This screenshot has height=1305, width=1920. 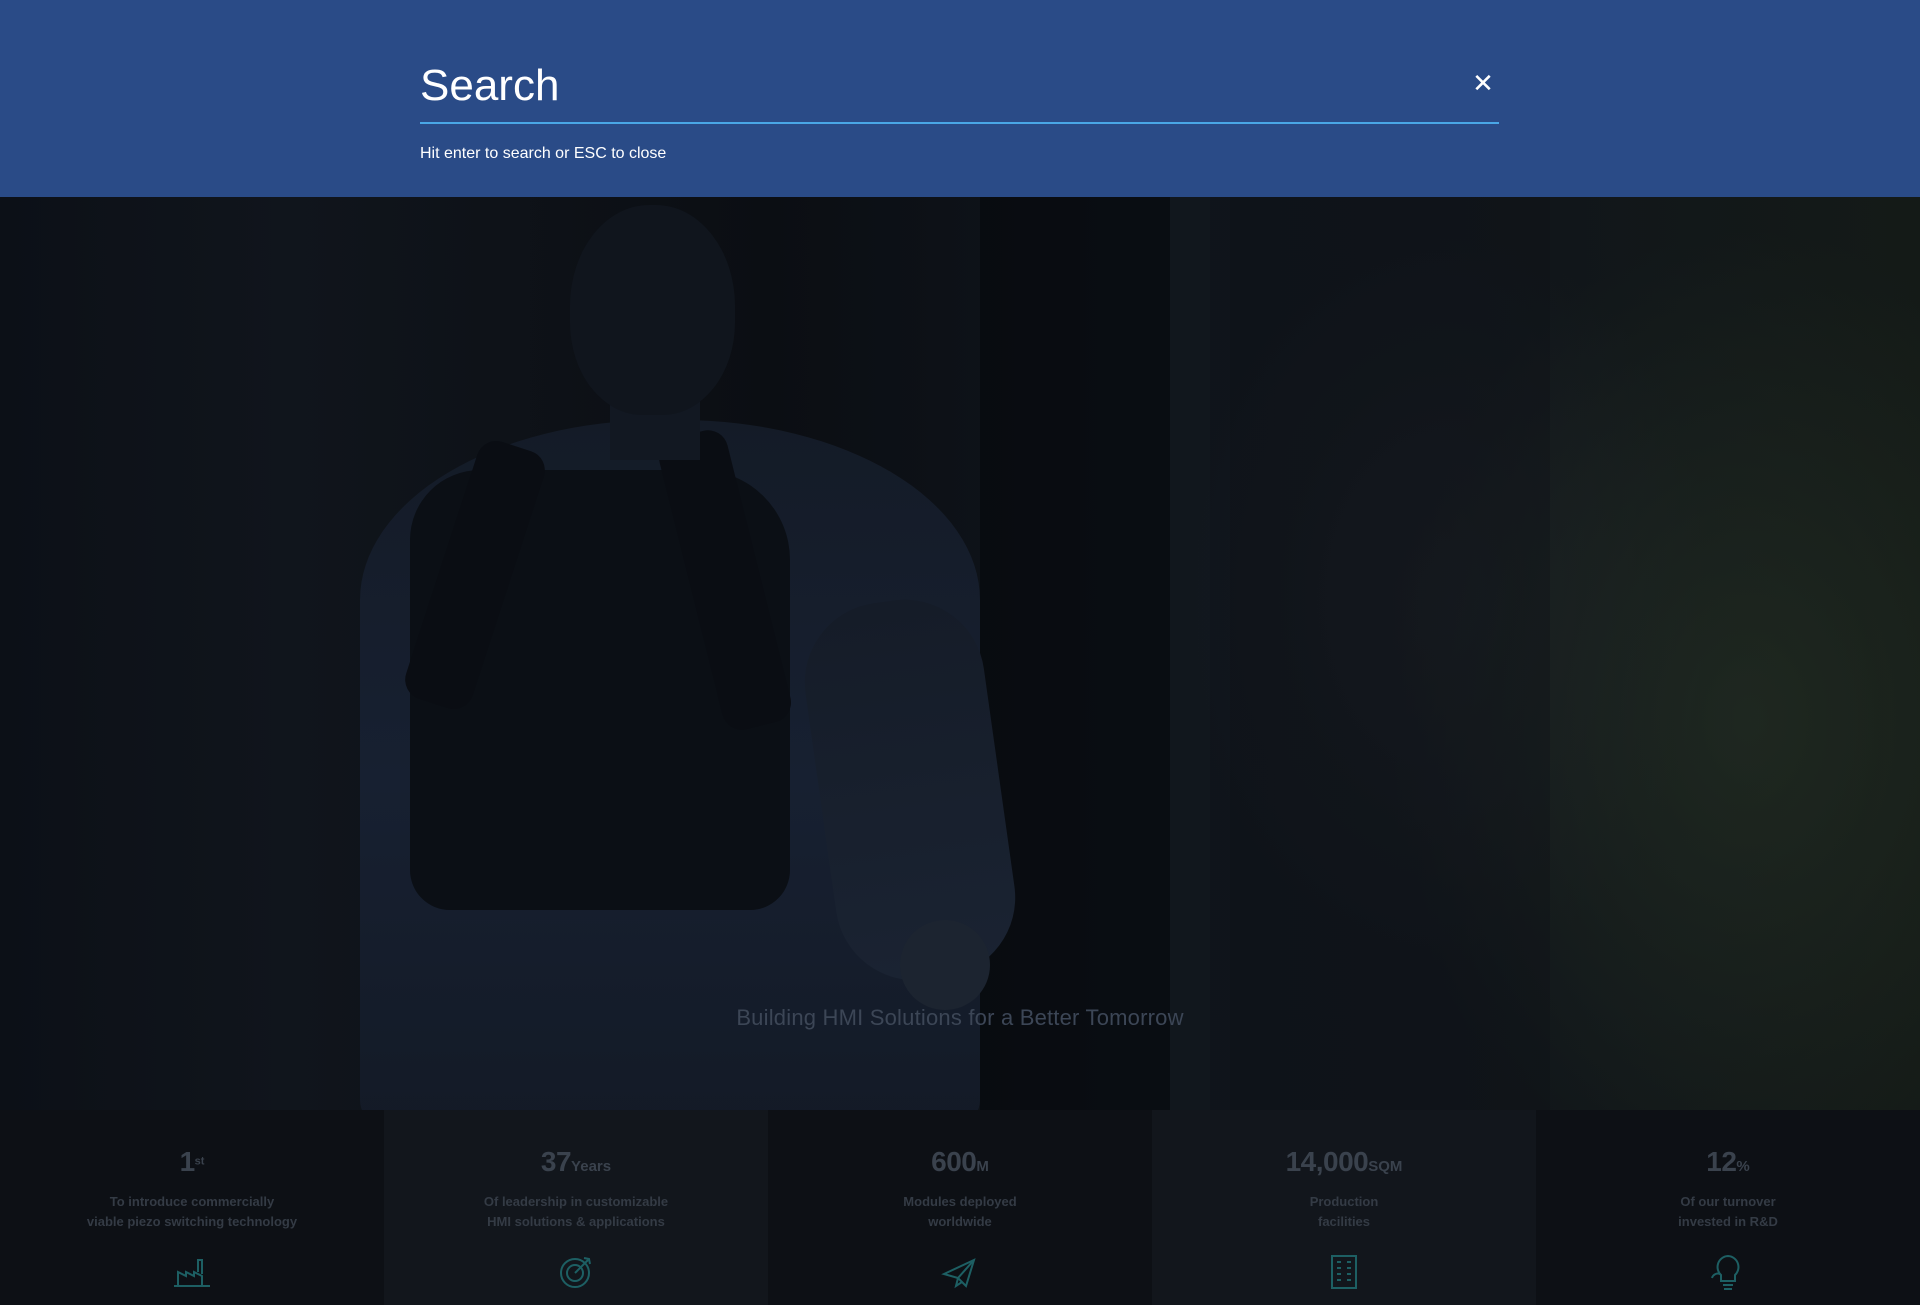 I want to click on stat-unit: Years, so click(x=591, y=1166).